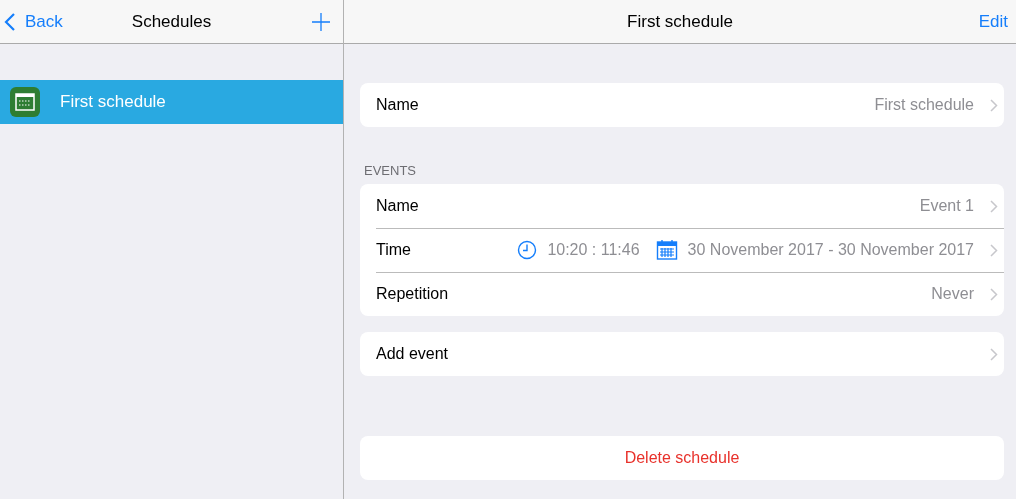  Describe the element at coordinates (10, 21) in the screenshot. I see `back-chevron-icon` at that location.